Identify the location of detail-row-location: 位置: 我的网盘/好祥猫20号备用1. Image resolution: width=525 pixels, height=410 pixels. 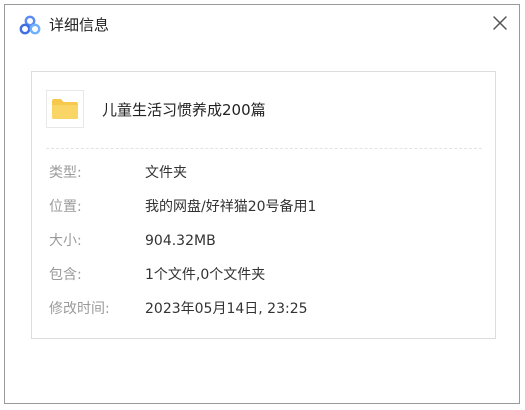
(263, 207).